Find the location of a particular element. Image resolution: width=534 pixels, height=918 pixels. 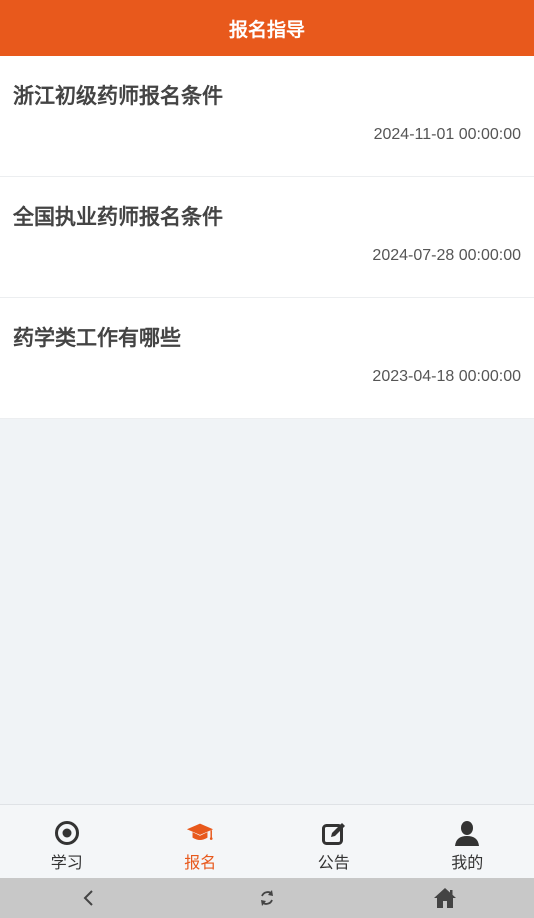

home-icon is located at coordinates (445, 898).